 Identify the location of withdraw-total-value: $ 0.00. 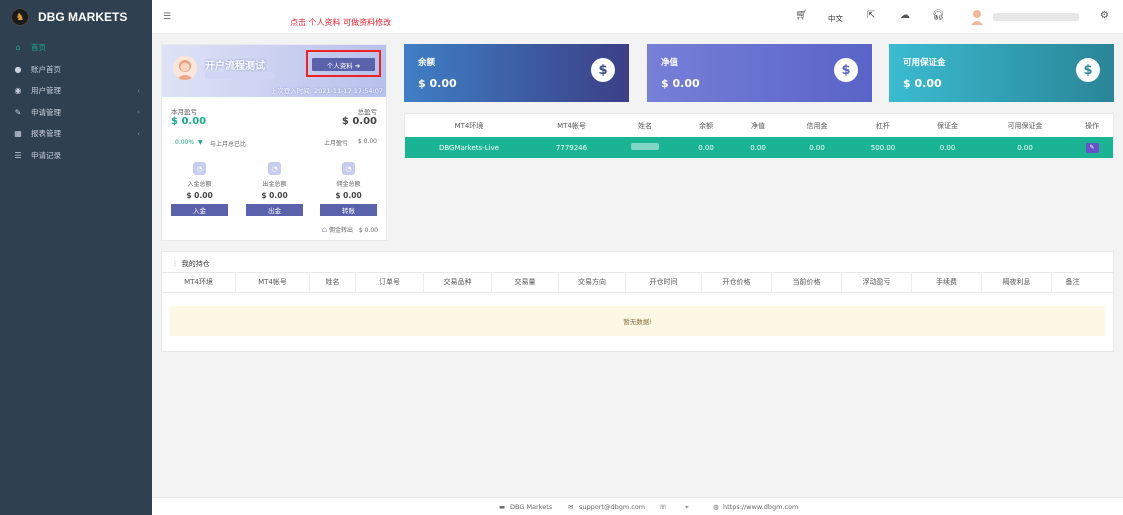
(274, 195).